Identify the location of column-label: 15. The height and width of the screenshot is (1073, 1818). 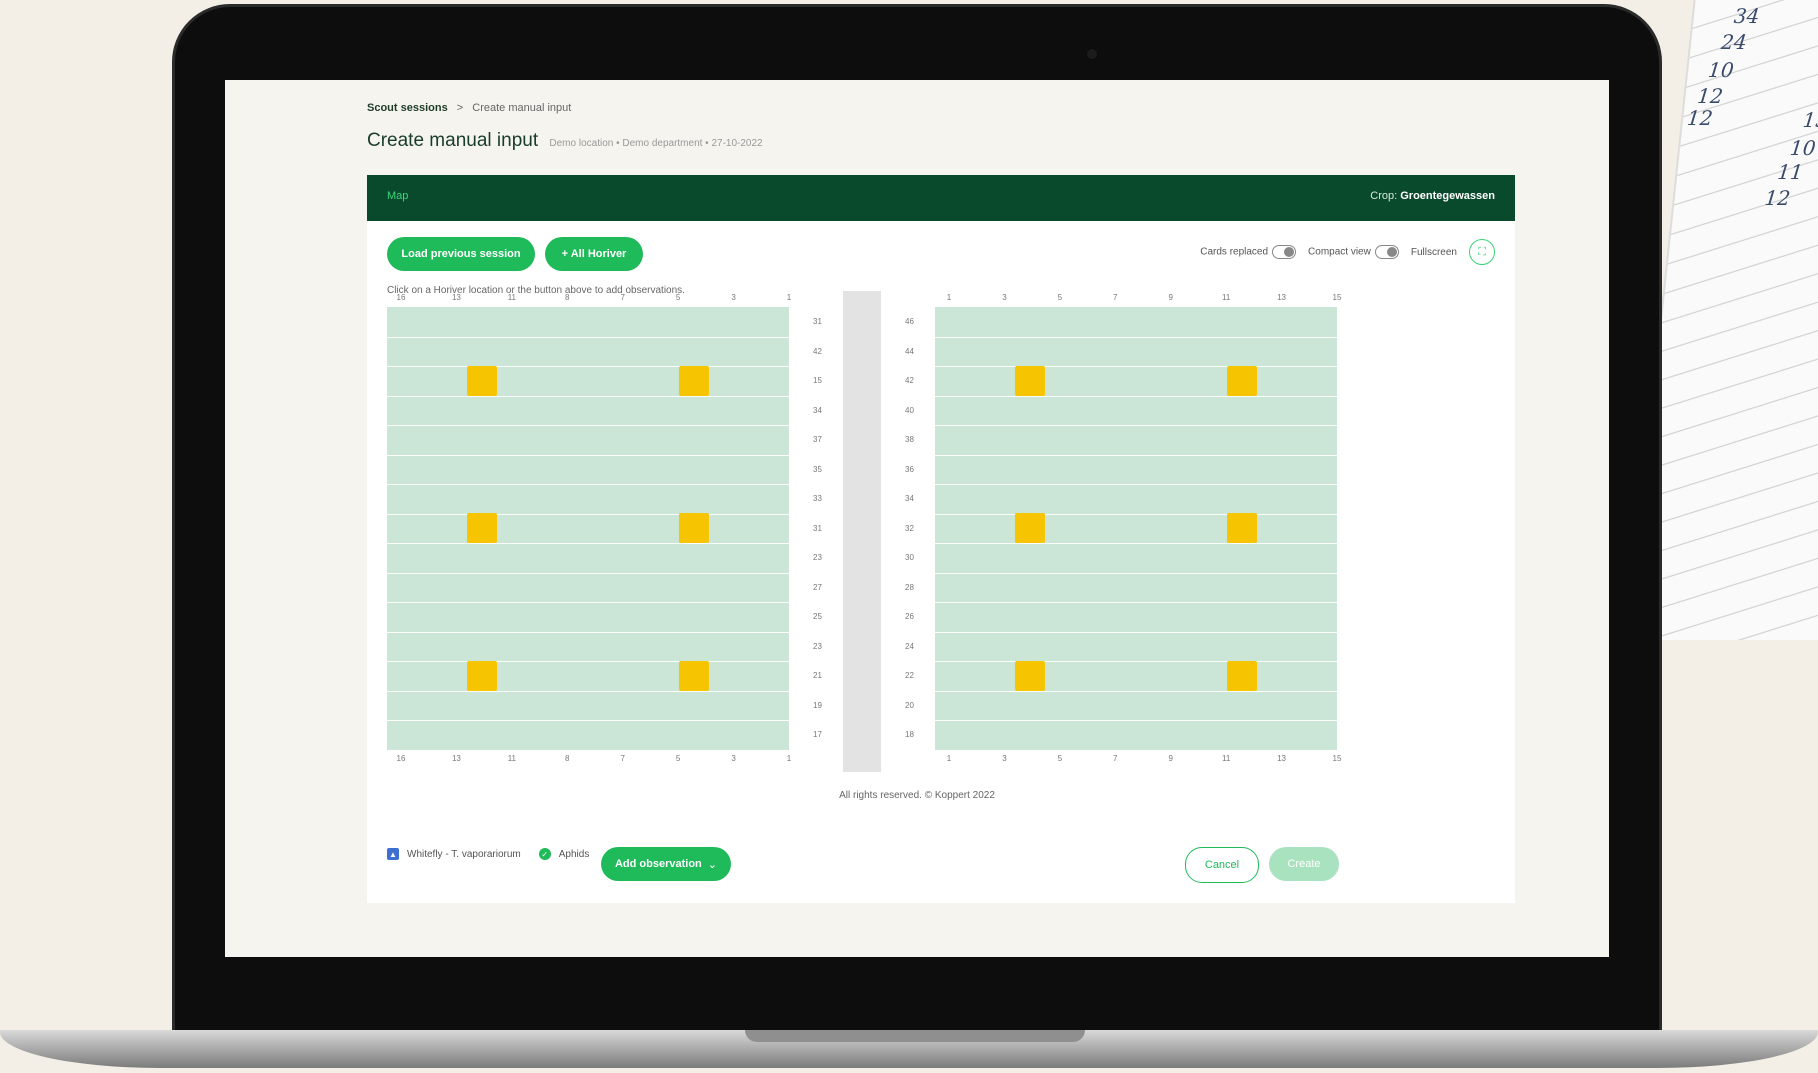
(1337, 297).